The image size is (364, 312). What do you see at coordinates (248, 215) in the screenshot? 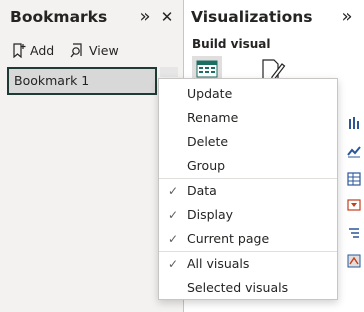
I see `menu-item-display: ✓ Display` at bounding box center [248, 215].